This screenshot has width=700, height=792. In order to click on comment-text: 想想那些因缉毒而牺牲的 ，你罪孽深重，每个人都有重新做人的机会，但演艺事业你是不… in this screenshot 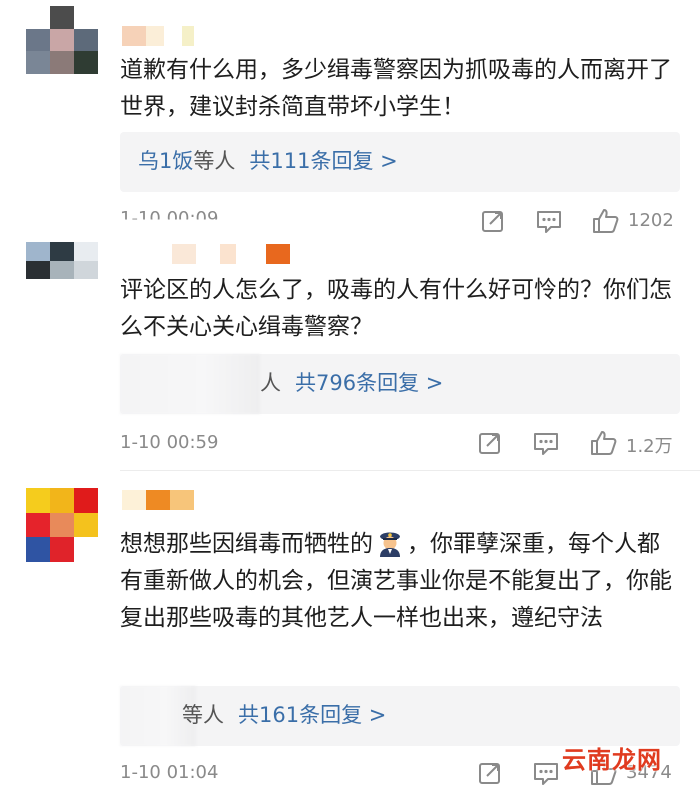, I will do `click(400, 581)`.